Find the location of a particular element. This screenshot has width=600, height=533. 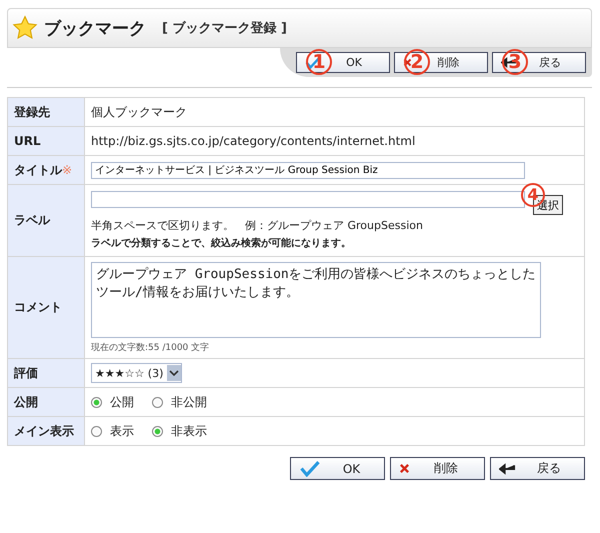

character-counter: 現在の文字数:55 /1000 文字 is located at coordinates (150, 348).